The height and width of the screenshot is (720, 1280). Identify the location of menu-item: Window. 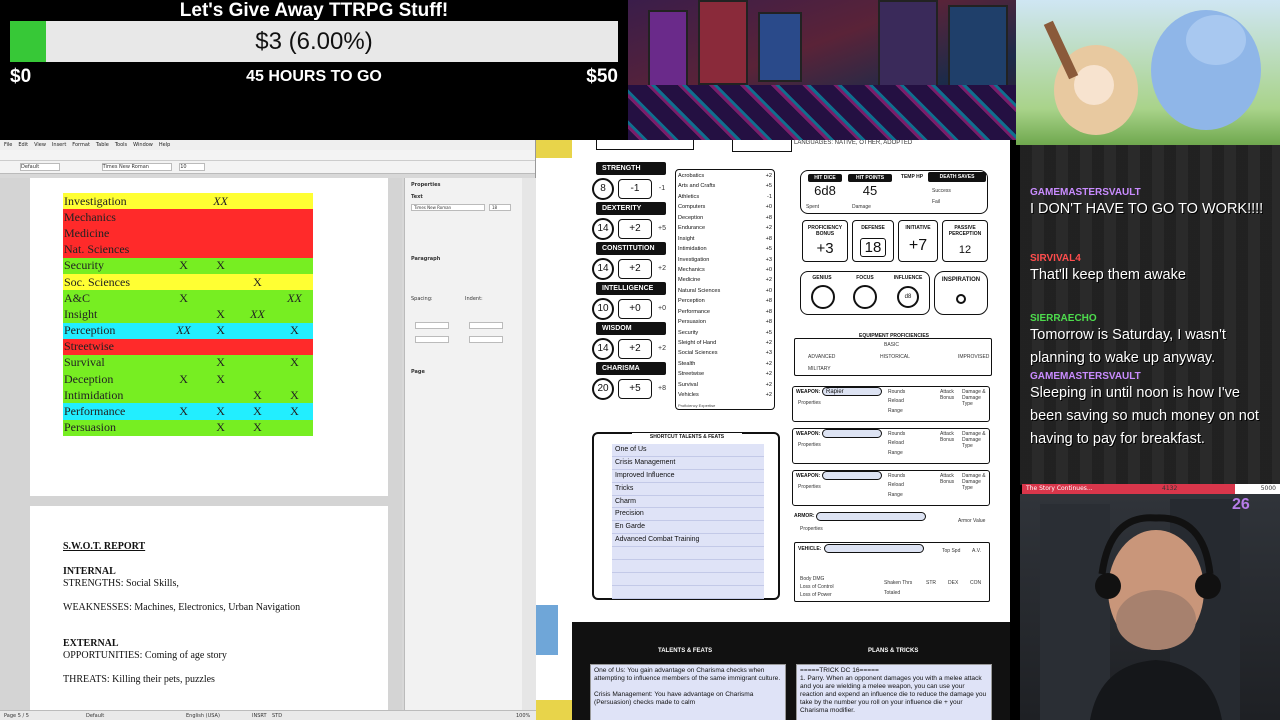
(143, 145).